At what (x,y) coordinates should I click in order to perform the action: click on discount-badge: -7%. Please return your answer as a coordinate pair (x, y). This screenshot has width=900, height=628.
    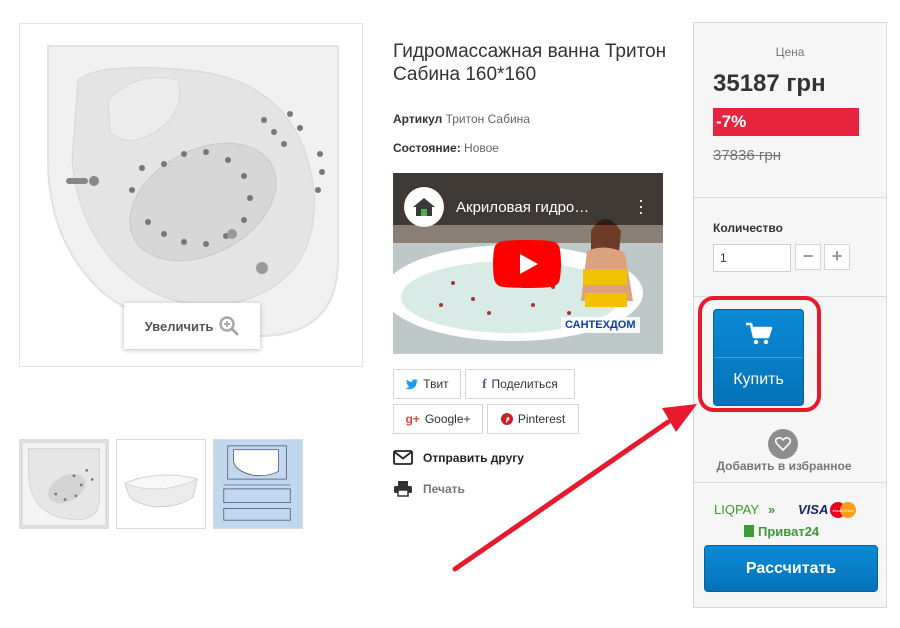
    Looking at the image, I should click on (786, 122).